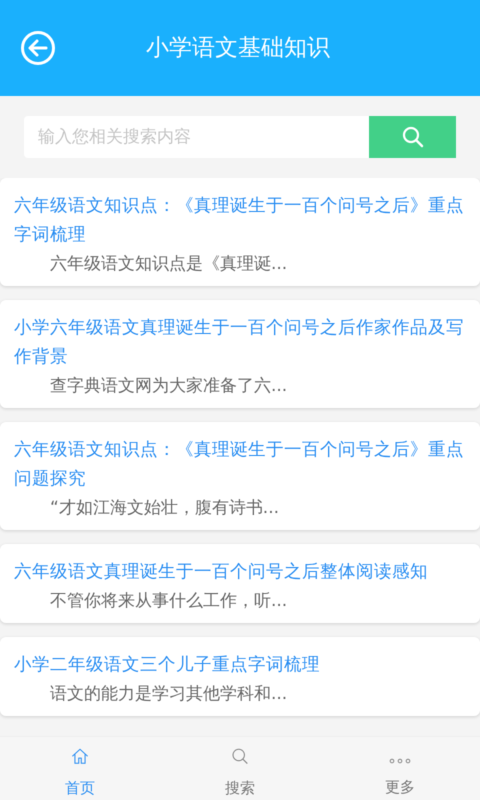  I want to click on article-title: 六年级语文知识点：《真理诞生于一百个问号之后》重点字词梳理, so click(239, 221).